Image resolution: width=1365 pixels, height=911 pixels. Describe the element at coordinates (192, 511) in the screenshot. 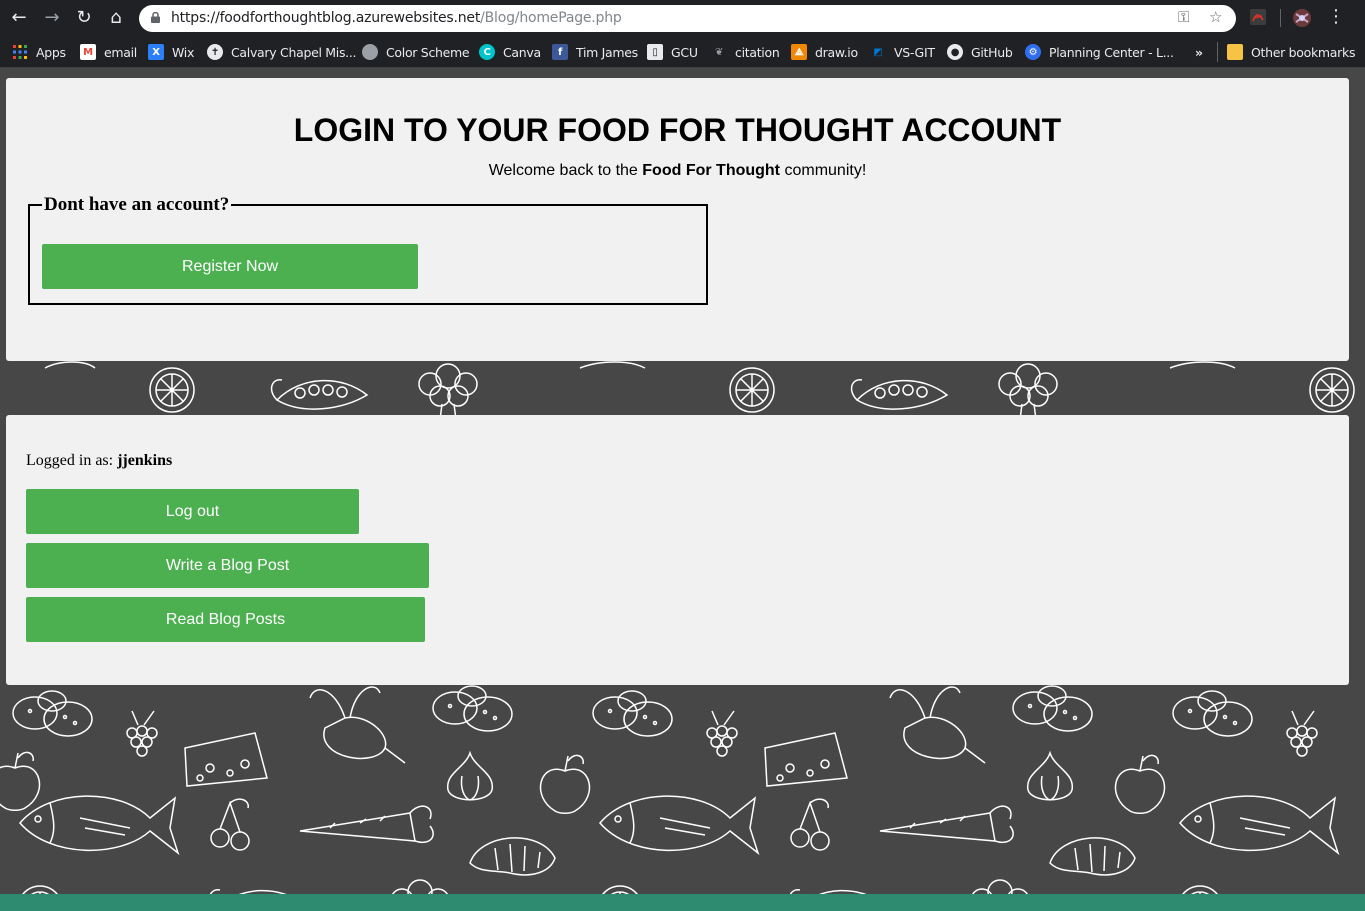

I see `logout-button: Log out` at that location.